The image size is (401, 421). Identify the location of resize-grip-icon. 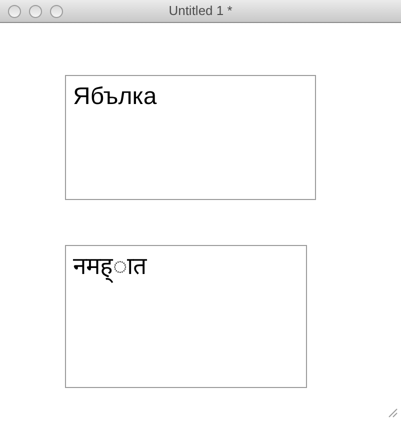
(392, 412).